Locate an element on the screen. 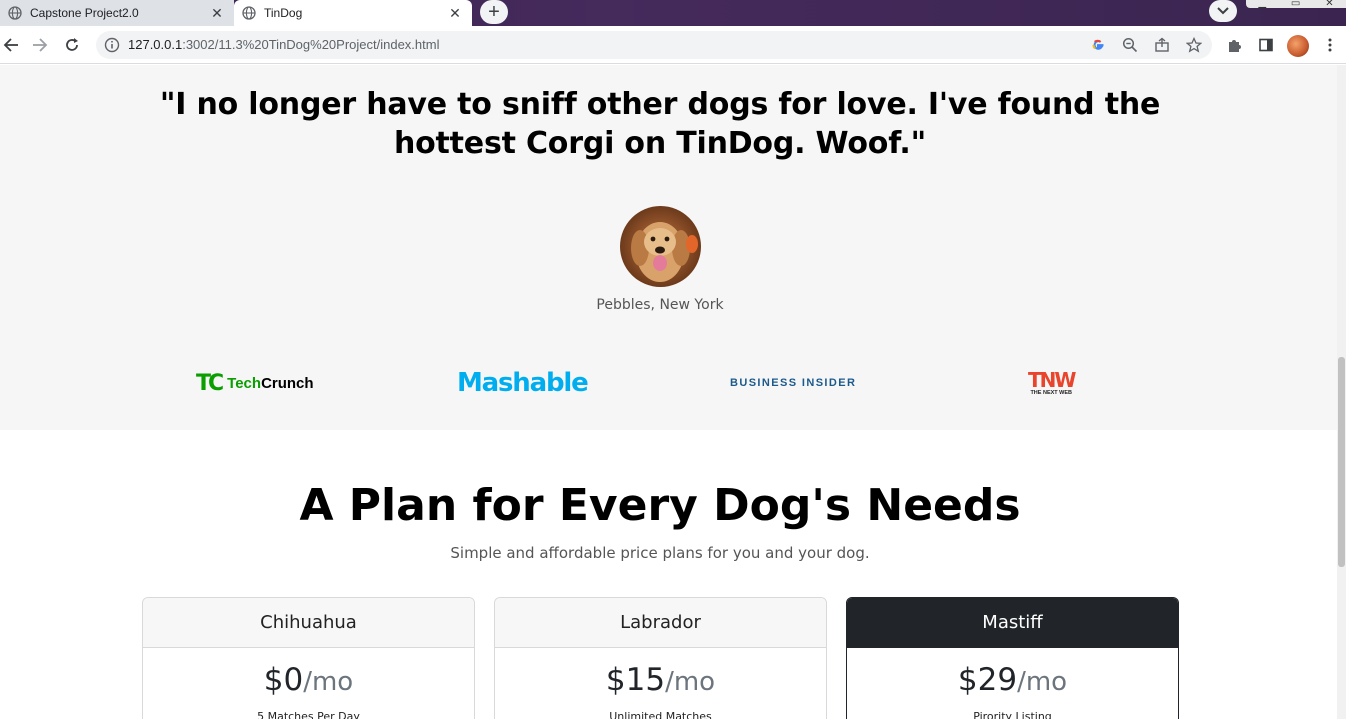 Image resolution: width=1346 pixels, height=719 pixels. browser-tab-strip: Capstone Project2.0 ✕ TinDog ✕ + ▁ ▭ ✕ is located at coordinates (673, 13).